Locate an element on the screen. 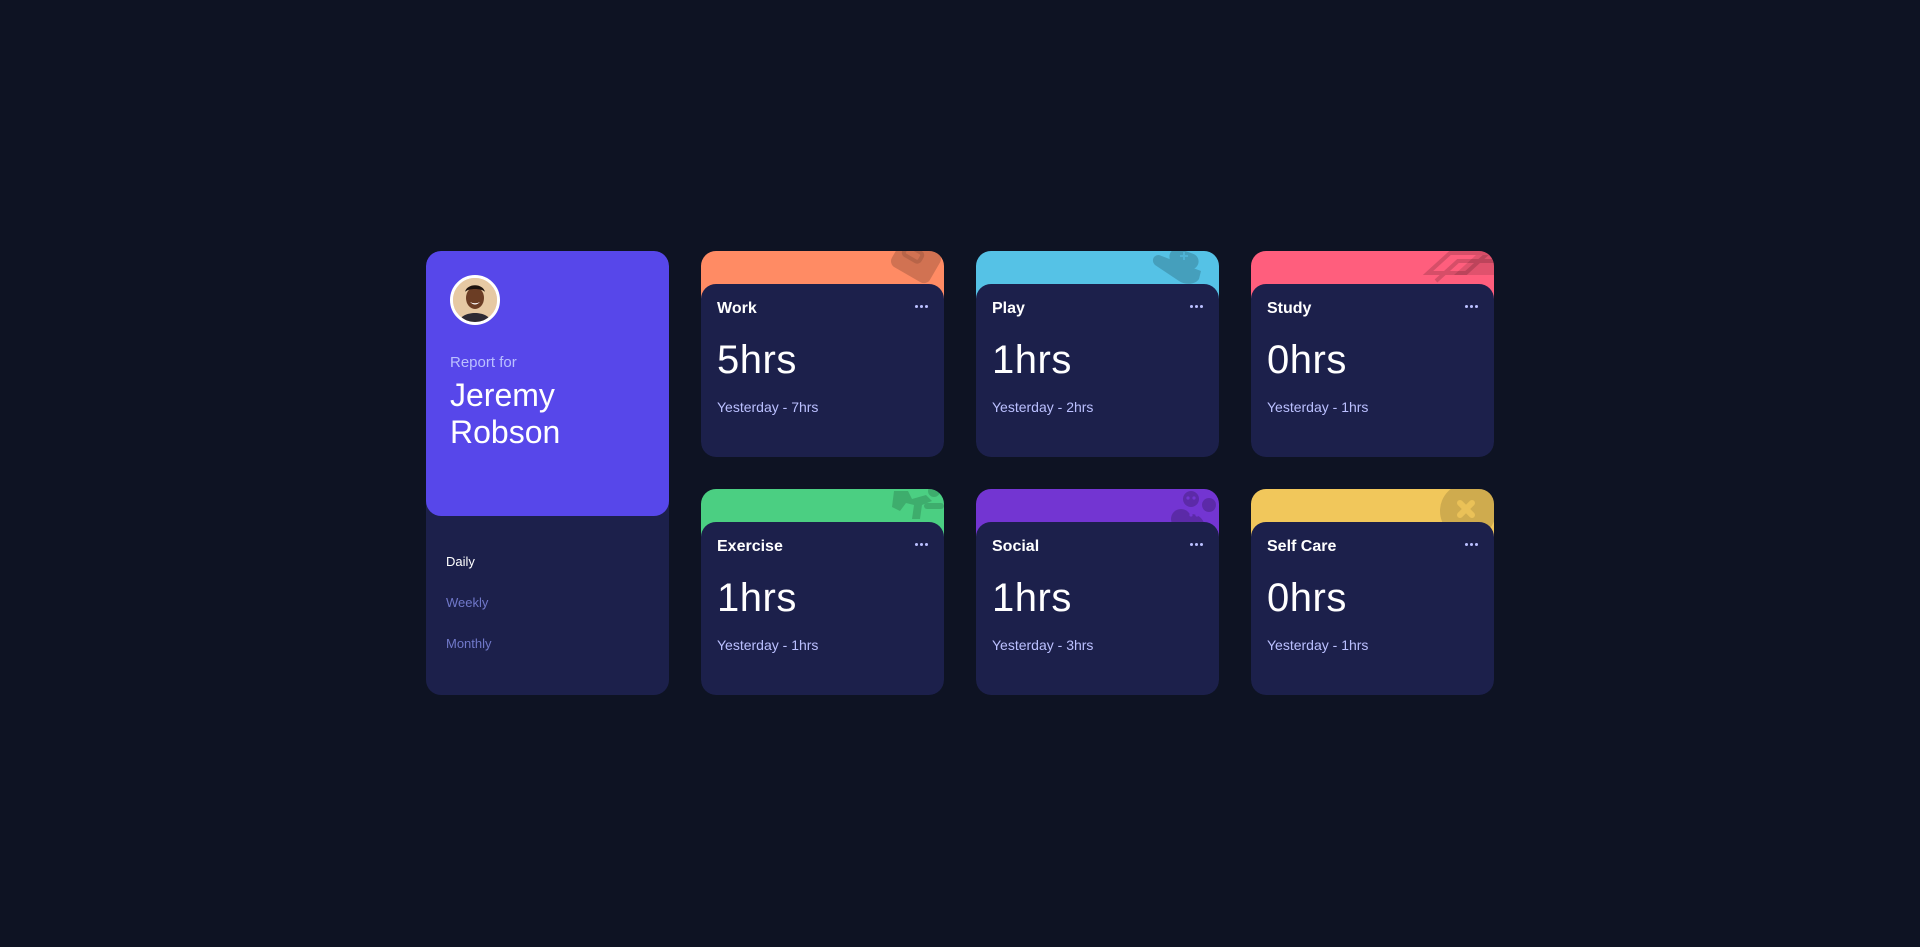 Image resolution: width=1920 pixels, height=947 pixels. activity-card-social: Social 1hrs Yesterday - 3hrs is located at coordinates (1097, 592).